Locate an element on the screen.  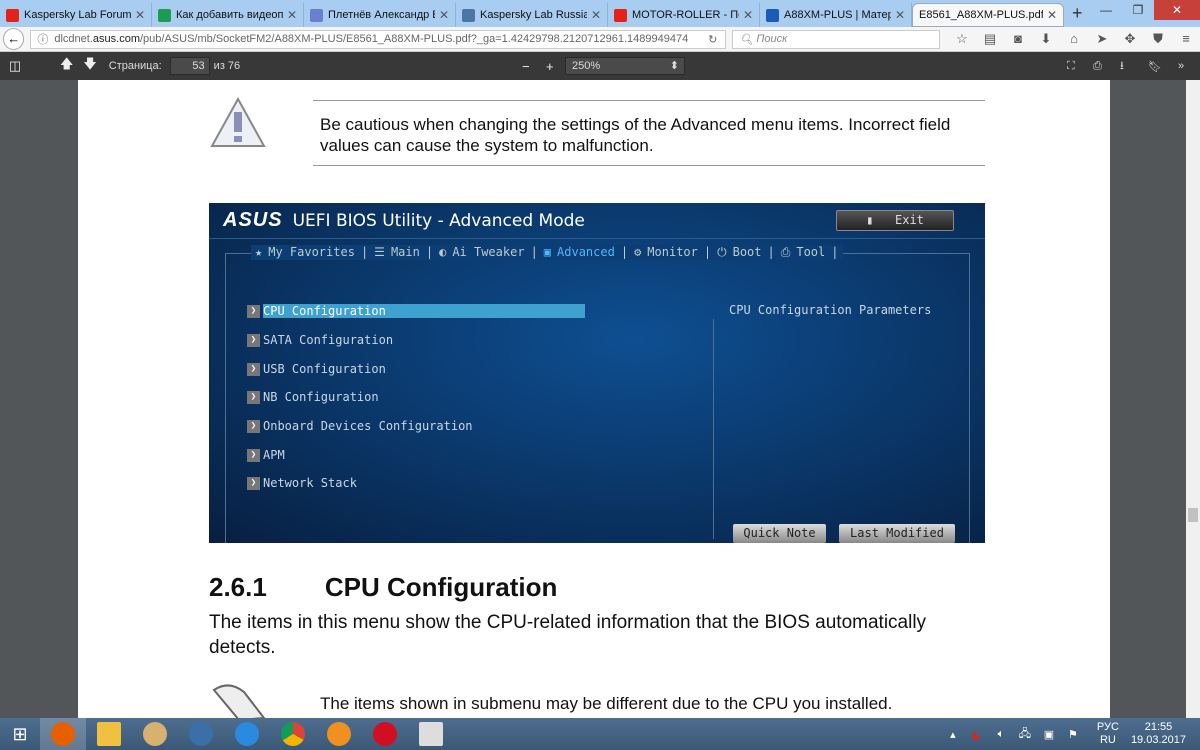
print-icon: ⎙ is located at coordinates (1097, 66).